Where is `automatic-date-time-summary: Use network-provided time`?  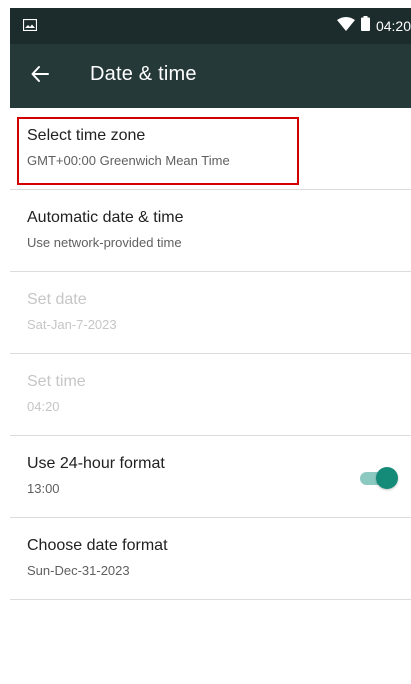 automatic-date-time-summary: Use network-provided time is located at coordinates (104, 242).